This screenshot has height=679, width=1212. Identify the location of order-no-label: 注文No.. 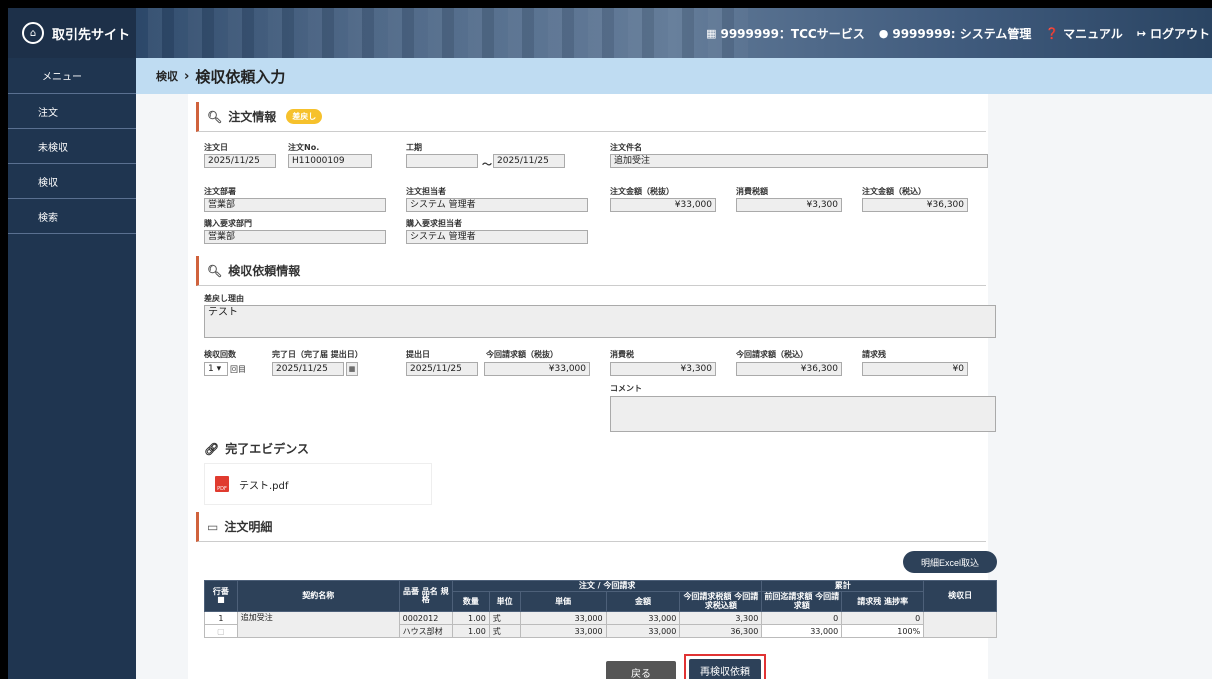
(304, 147).